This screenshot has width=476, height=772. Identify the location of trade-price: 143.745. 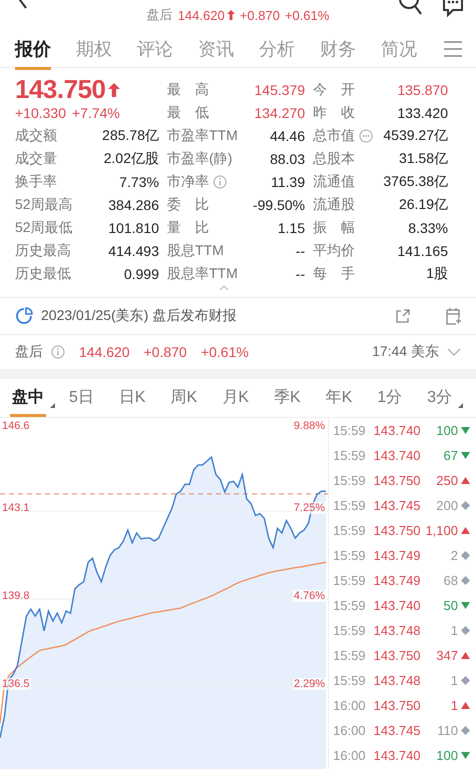
(397, 505).